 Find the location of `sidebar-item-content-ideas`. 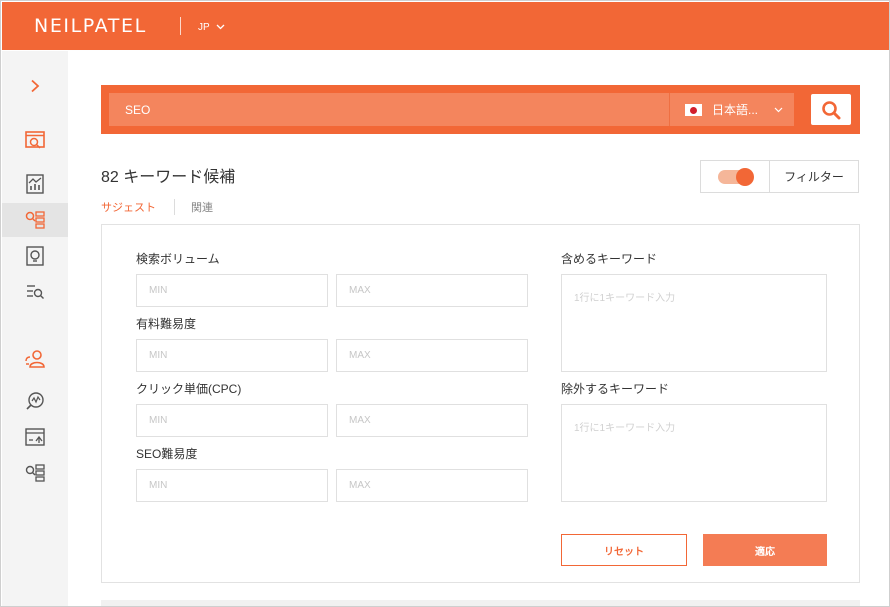

sidebar-item-content-ideas is located at coordinates (35, 256).